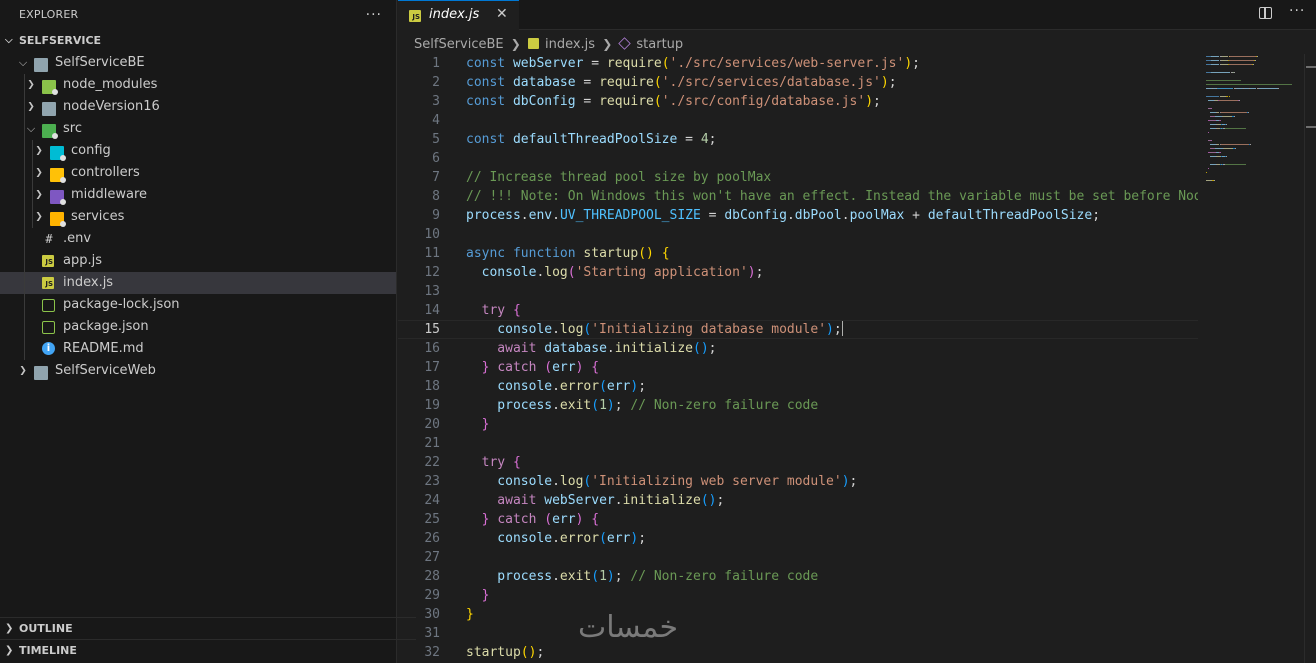 The image size is (1316, 663). What do you see at coordinates (798, 139) in the screenshot?
I see `code-line: 5 const defaultThreadPoolSize = 4;` at bounding box center [798, 139].